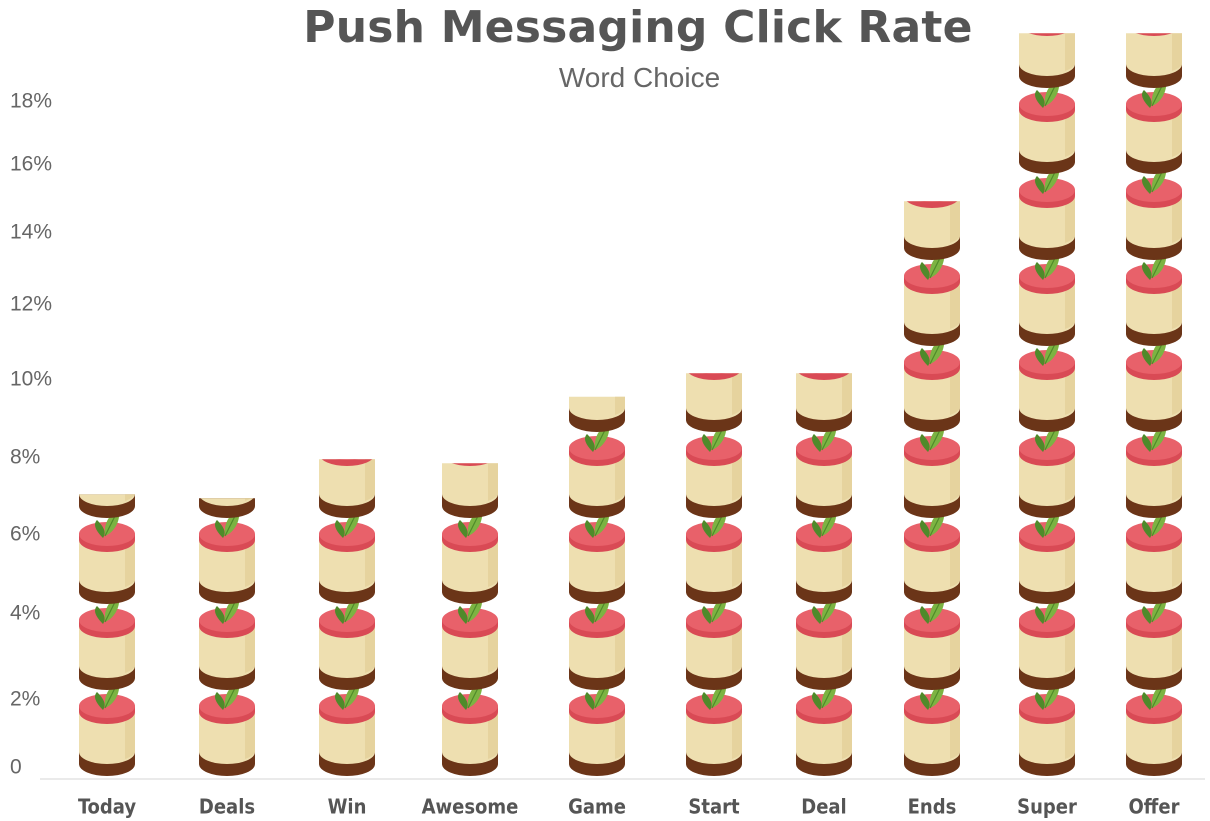 The image size is (1210, 821). Describe the element at coordinates (470, 807) in the screenshot. I see `x-tick-label: Awesome` at that location.